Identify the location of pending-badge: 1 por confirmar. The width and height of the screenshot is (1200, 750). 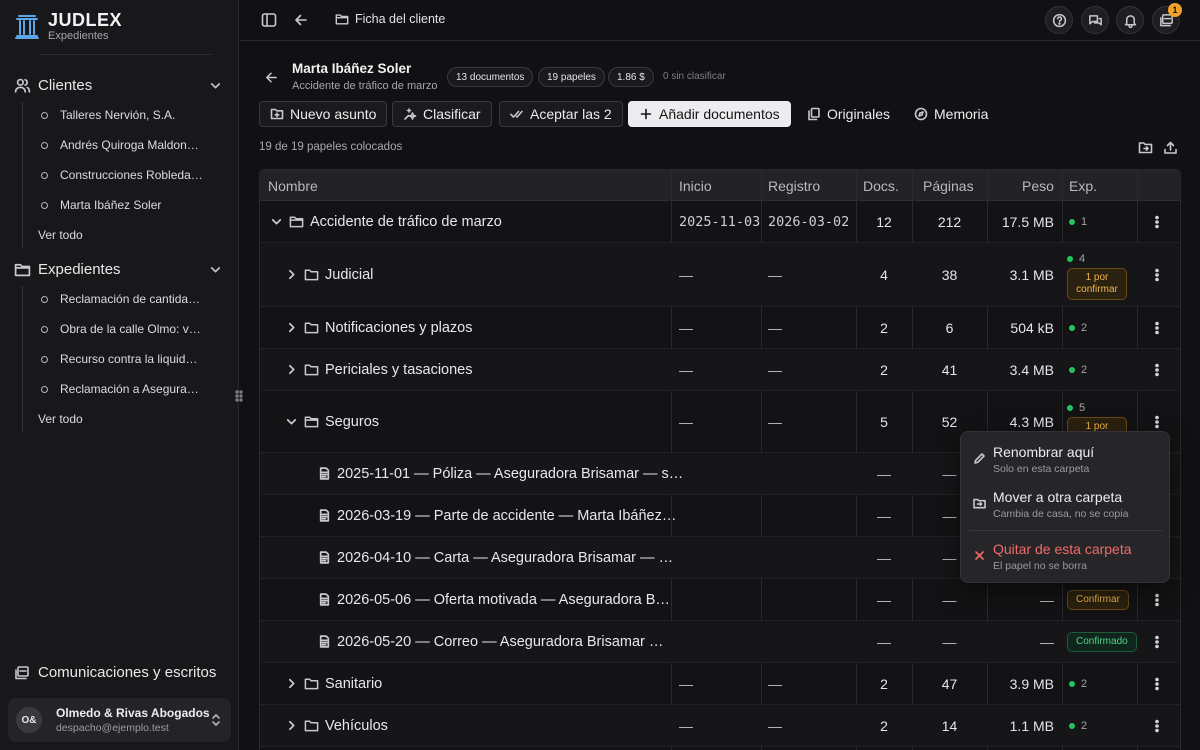
(1097, 284).